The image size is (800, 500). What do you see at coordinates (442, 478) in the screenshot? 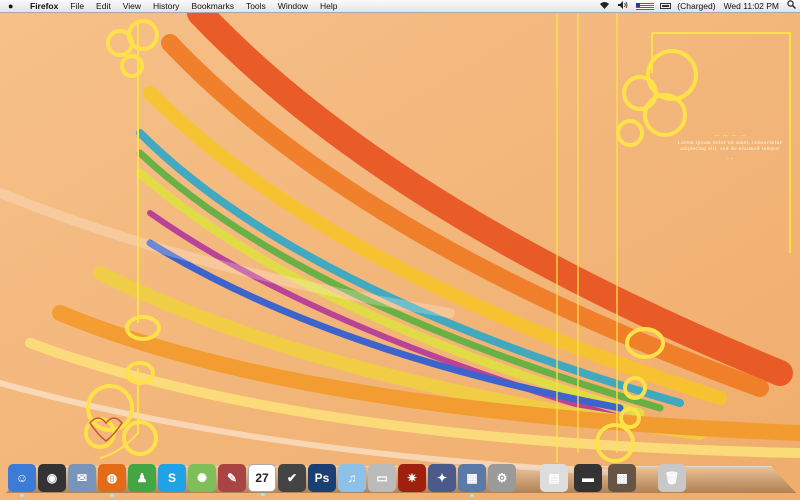
I see `front-row-icon: ✦` at bounding box center [442, 478].